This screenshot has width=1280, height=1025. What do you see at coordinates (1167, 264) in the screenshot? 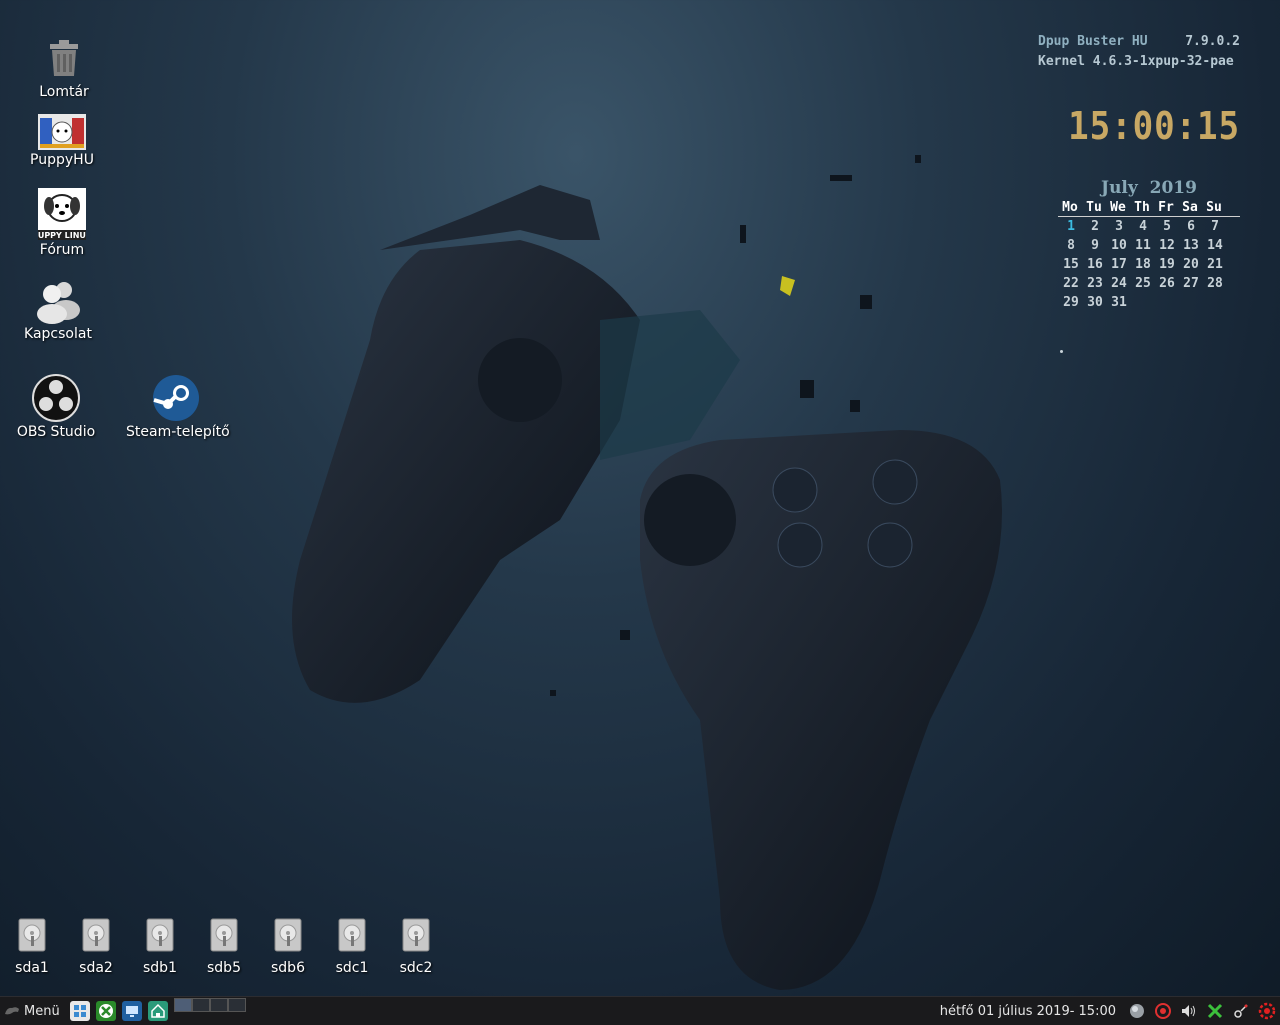
I see `calendar-day: 19` at bounding box center [1167, 264].